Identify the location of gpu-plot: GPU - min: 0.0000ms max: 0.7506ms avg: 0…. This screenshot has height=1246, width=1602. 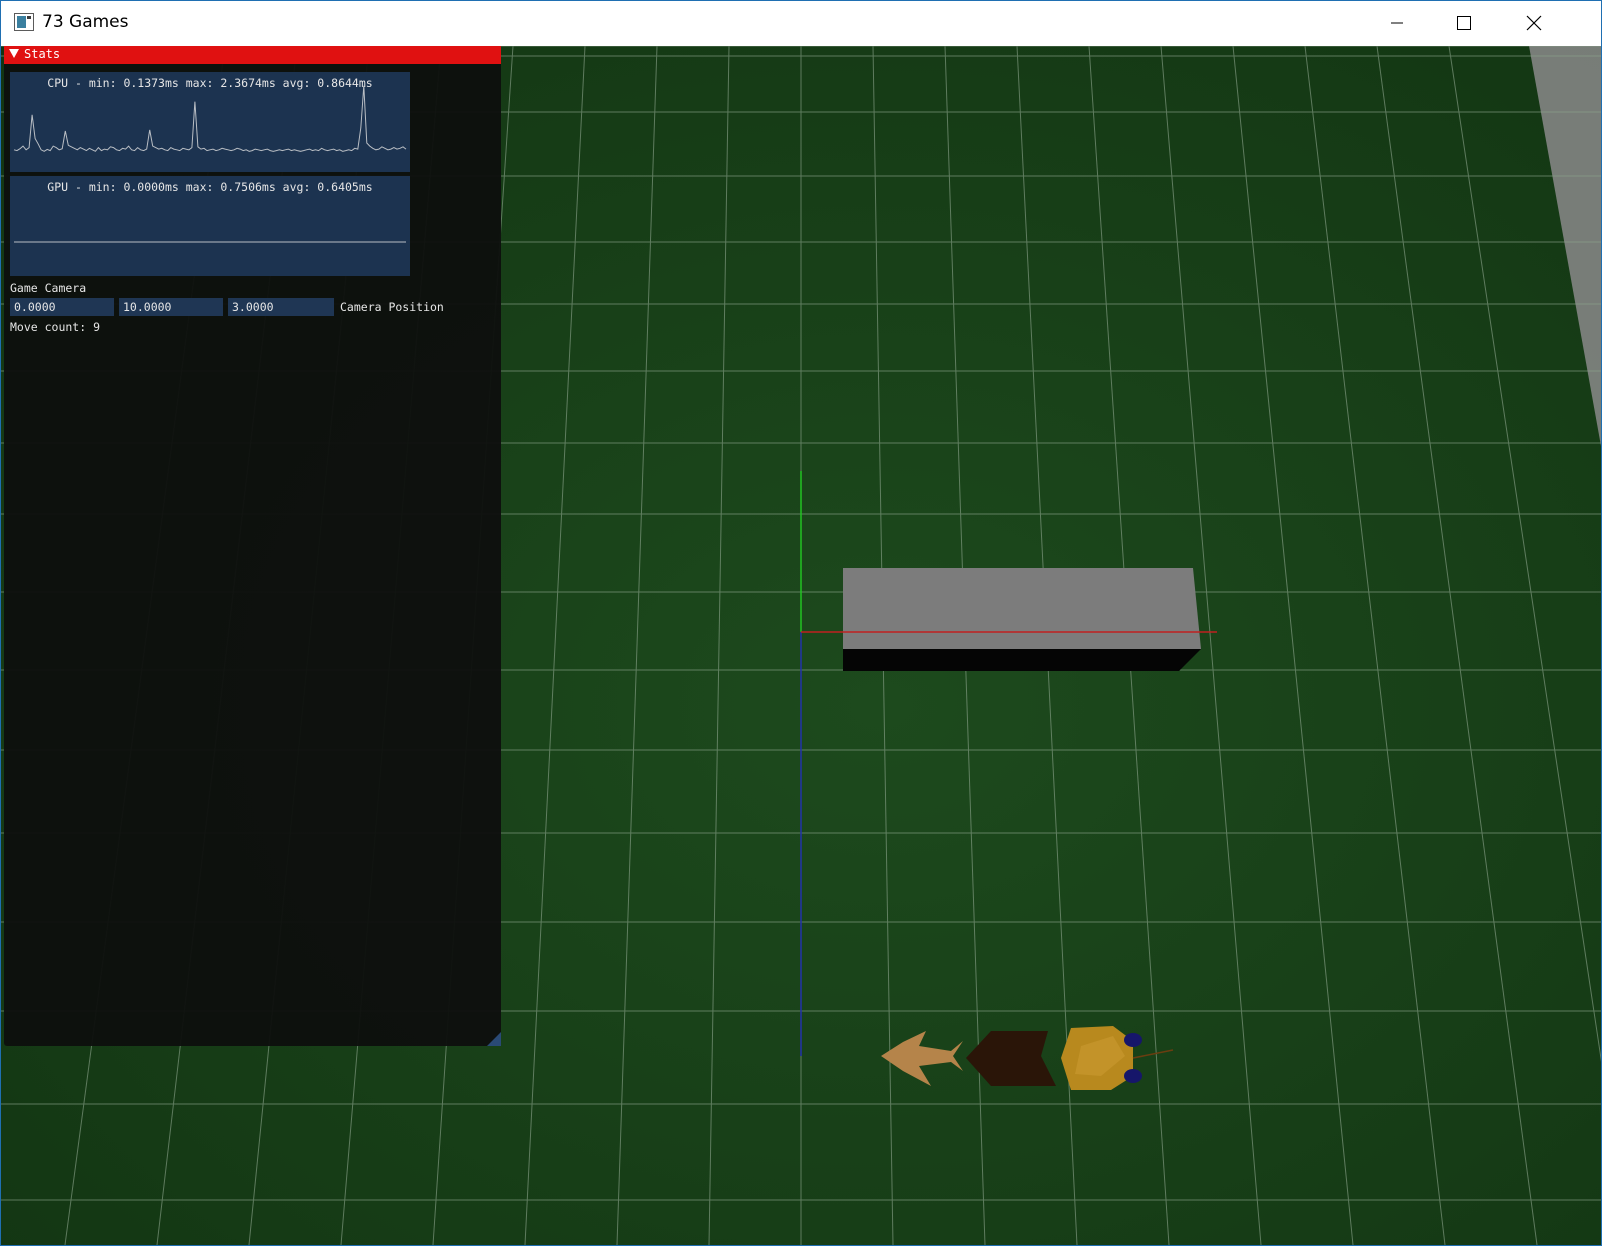
(210, 226).